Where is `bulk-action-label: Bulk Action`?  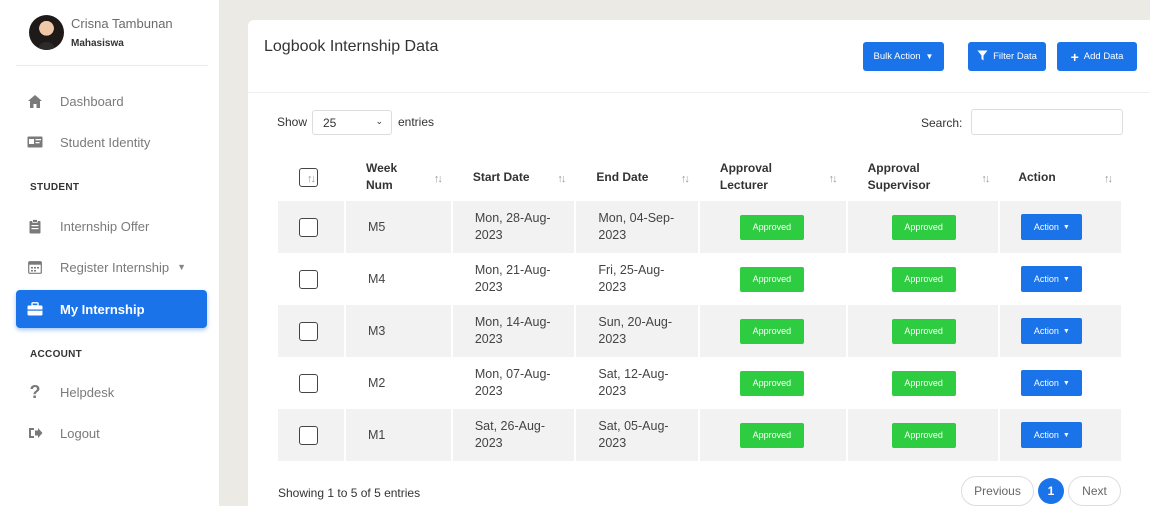 bulk-action-label: Bulk Action is located at coordinates (897, 56).